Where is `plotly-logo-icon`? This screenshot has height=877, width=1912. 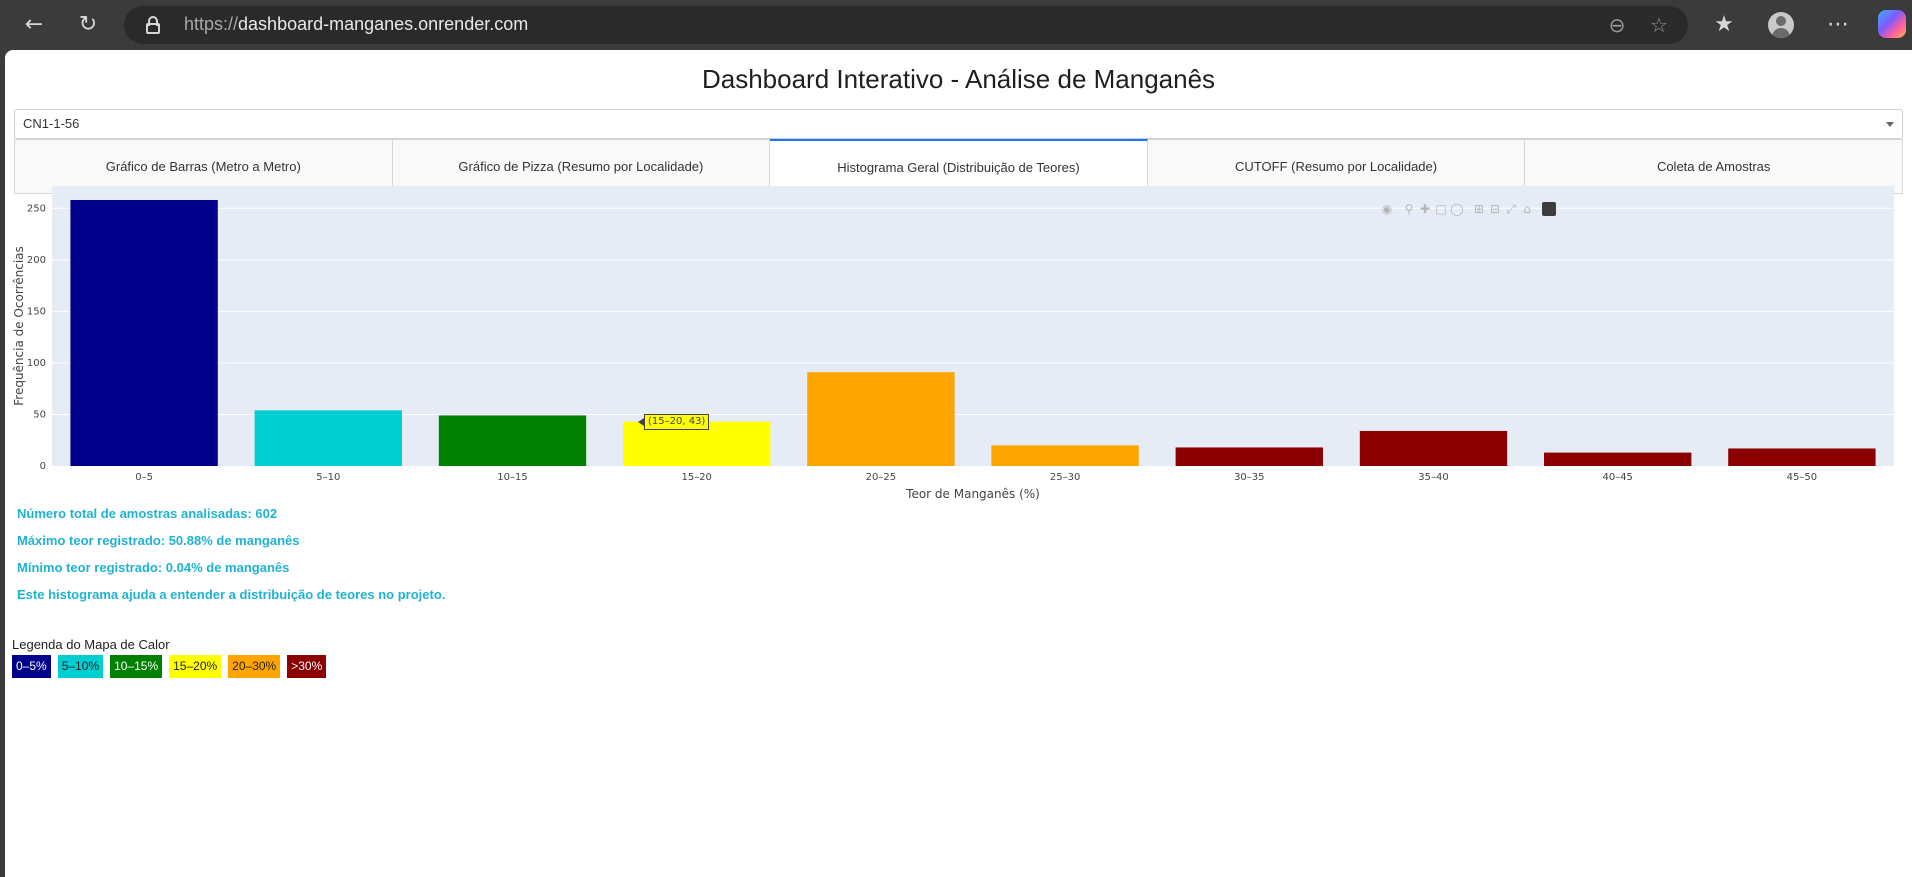 plotly-logo-icon is located at coordinates (1549, 209).